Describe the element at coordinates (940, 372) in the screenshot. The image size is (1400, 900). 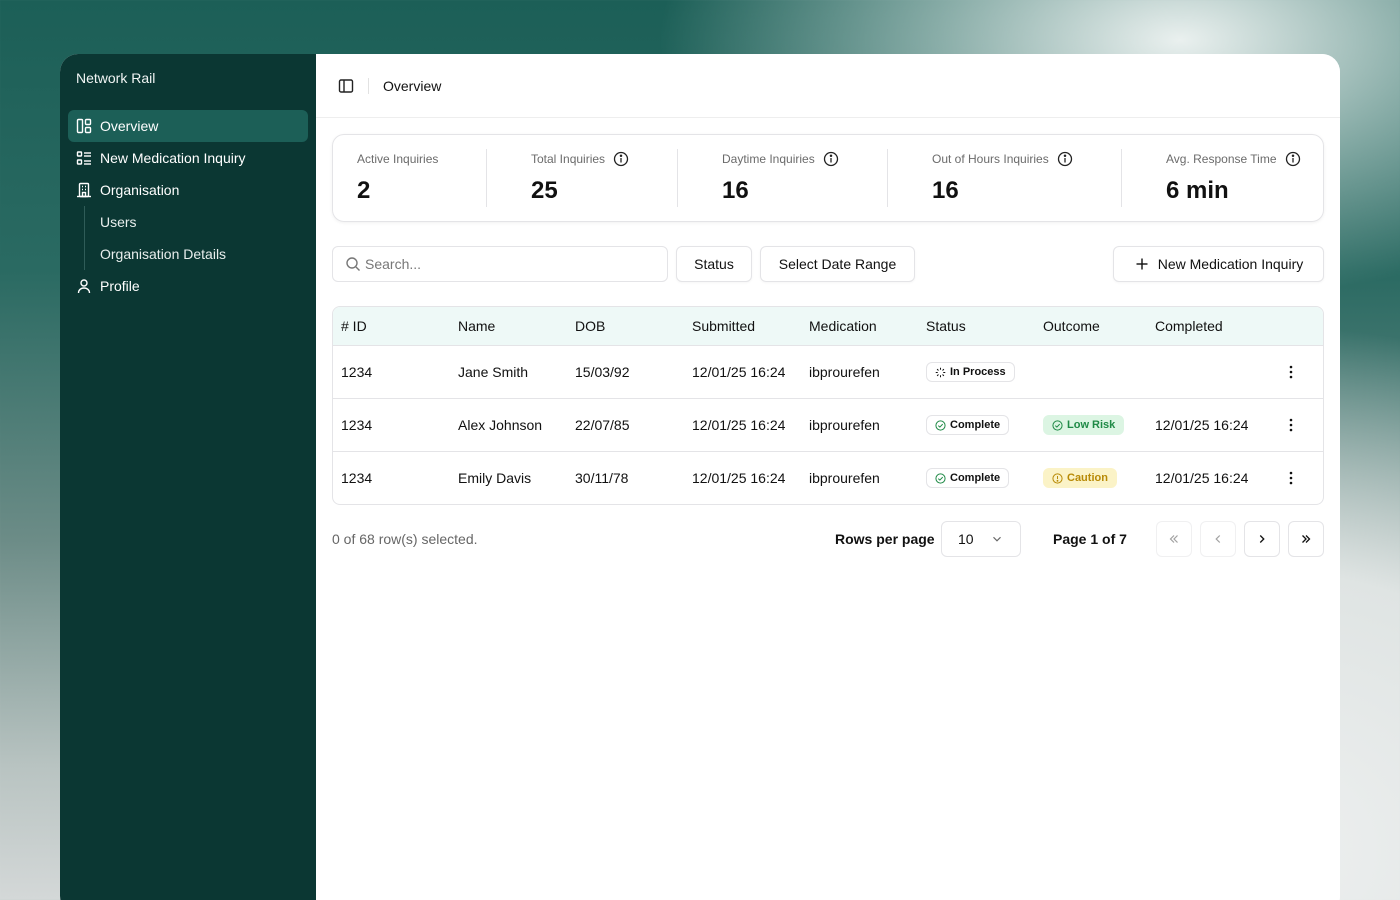
I see `loader-icon` at that location.